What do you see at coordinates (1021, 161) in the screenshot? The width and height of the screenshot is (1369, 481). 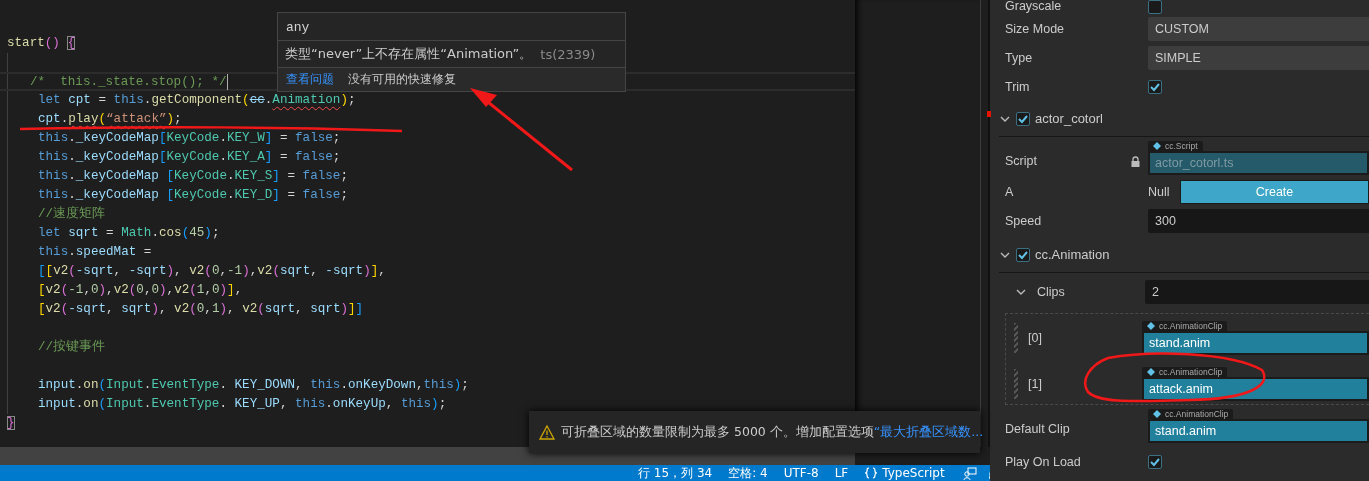 I see `field-label: Script` at bounding box center [1021, 161].